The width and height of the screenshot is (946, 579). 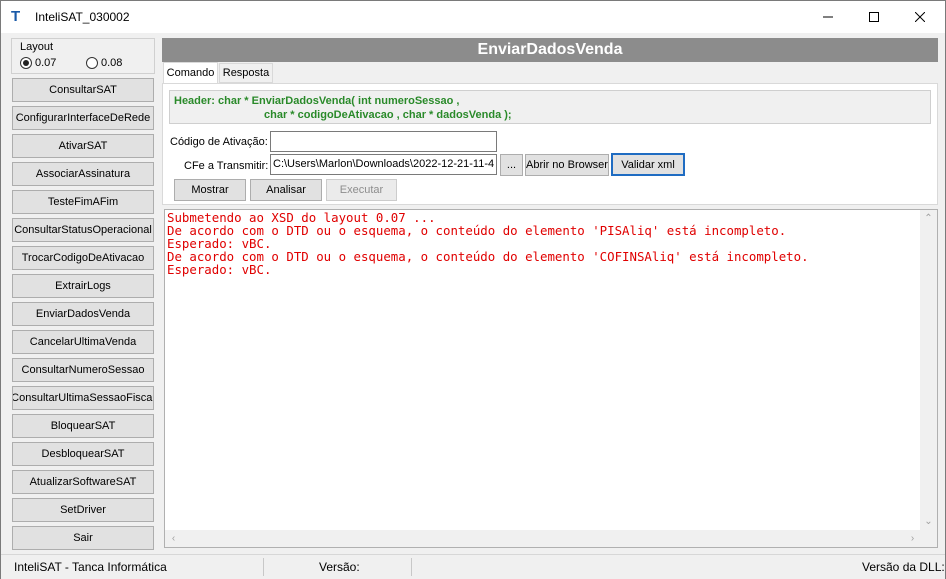 What do you see at coordinates (226, 166) in the screenshot?
I see `cfe-label: CFe a Transmitir:` at bounding box center [226, 166].